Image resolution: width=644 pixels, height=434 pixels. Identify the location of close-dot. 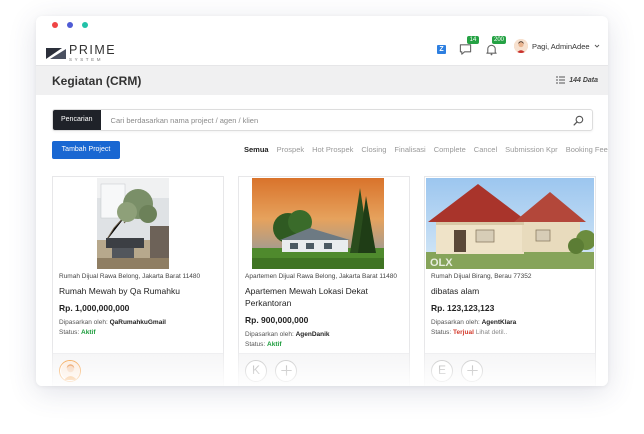
(55, 25).